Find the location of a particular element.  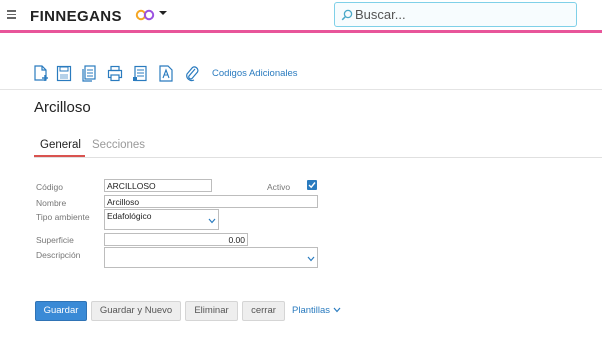

brand-logo-text: FINNEGANS is located at coordinates (76, 16).